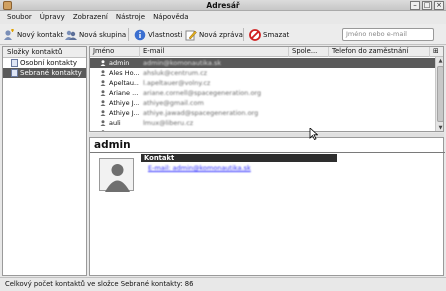 Image resolution: width=446 pixels, height=291 pixels. What do you see at coordinates (115, 123) in the screenshot?
I see `row-name: auli` at bounding box center [115, 123].